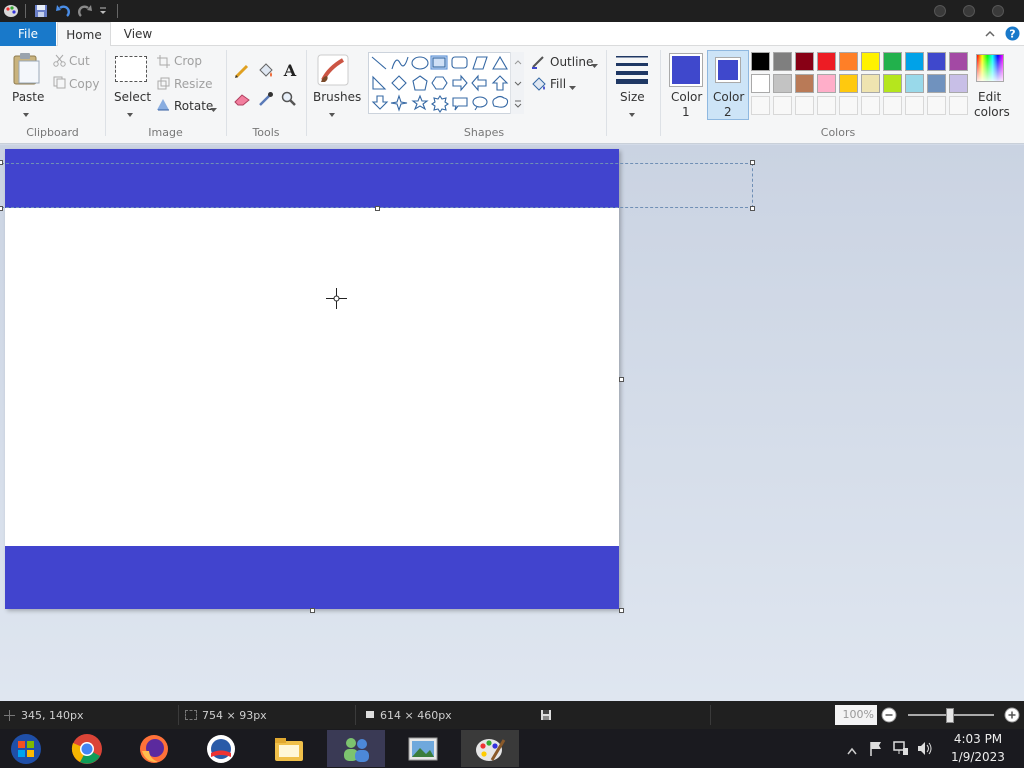  Describe the element at coordinates (950, 715) in the screenshot. I see `zoom-slider-thumb` at that location.